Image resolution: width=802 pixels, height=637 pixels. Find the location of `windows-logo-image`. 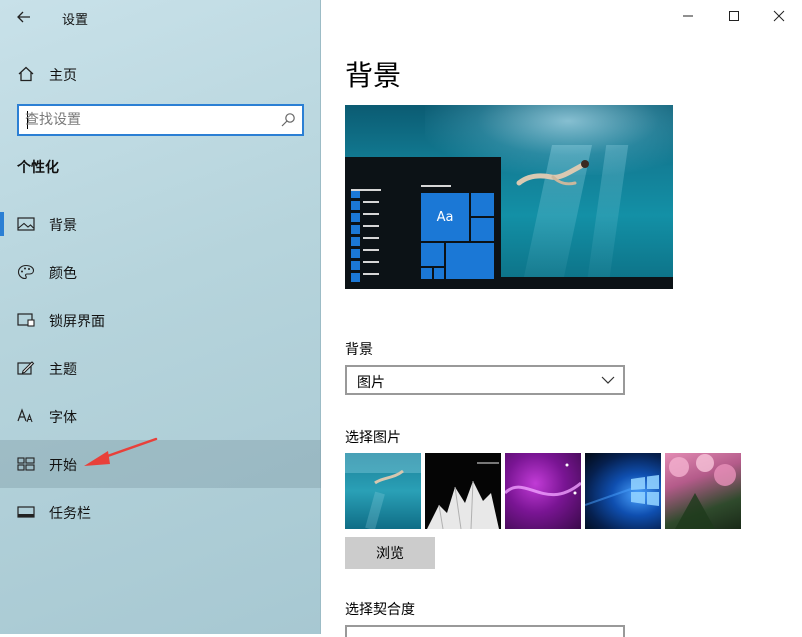

windows-logo-image is located at coordinates (622, 490).